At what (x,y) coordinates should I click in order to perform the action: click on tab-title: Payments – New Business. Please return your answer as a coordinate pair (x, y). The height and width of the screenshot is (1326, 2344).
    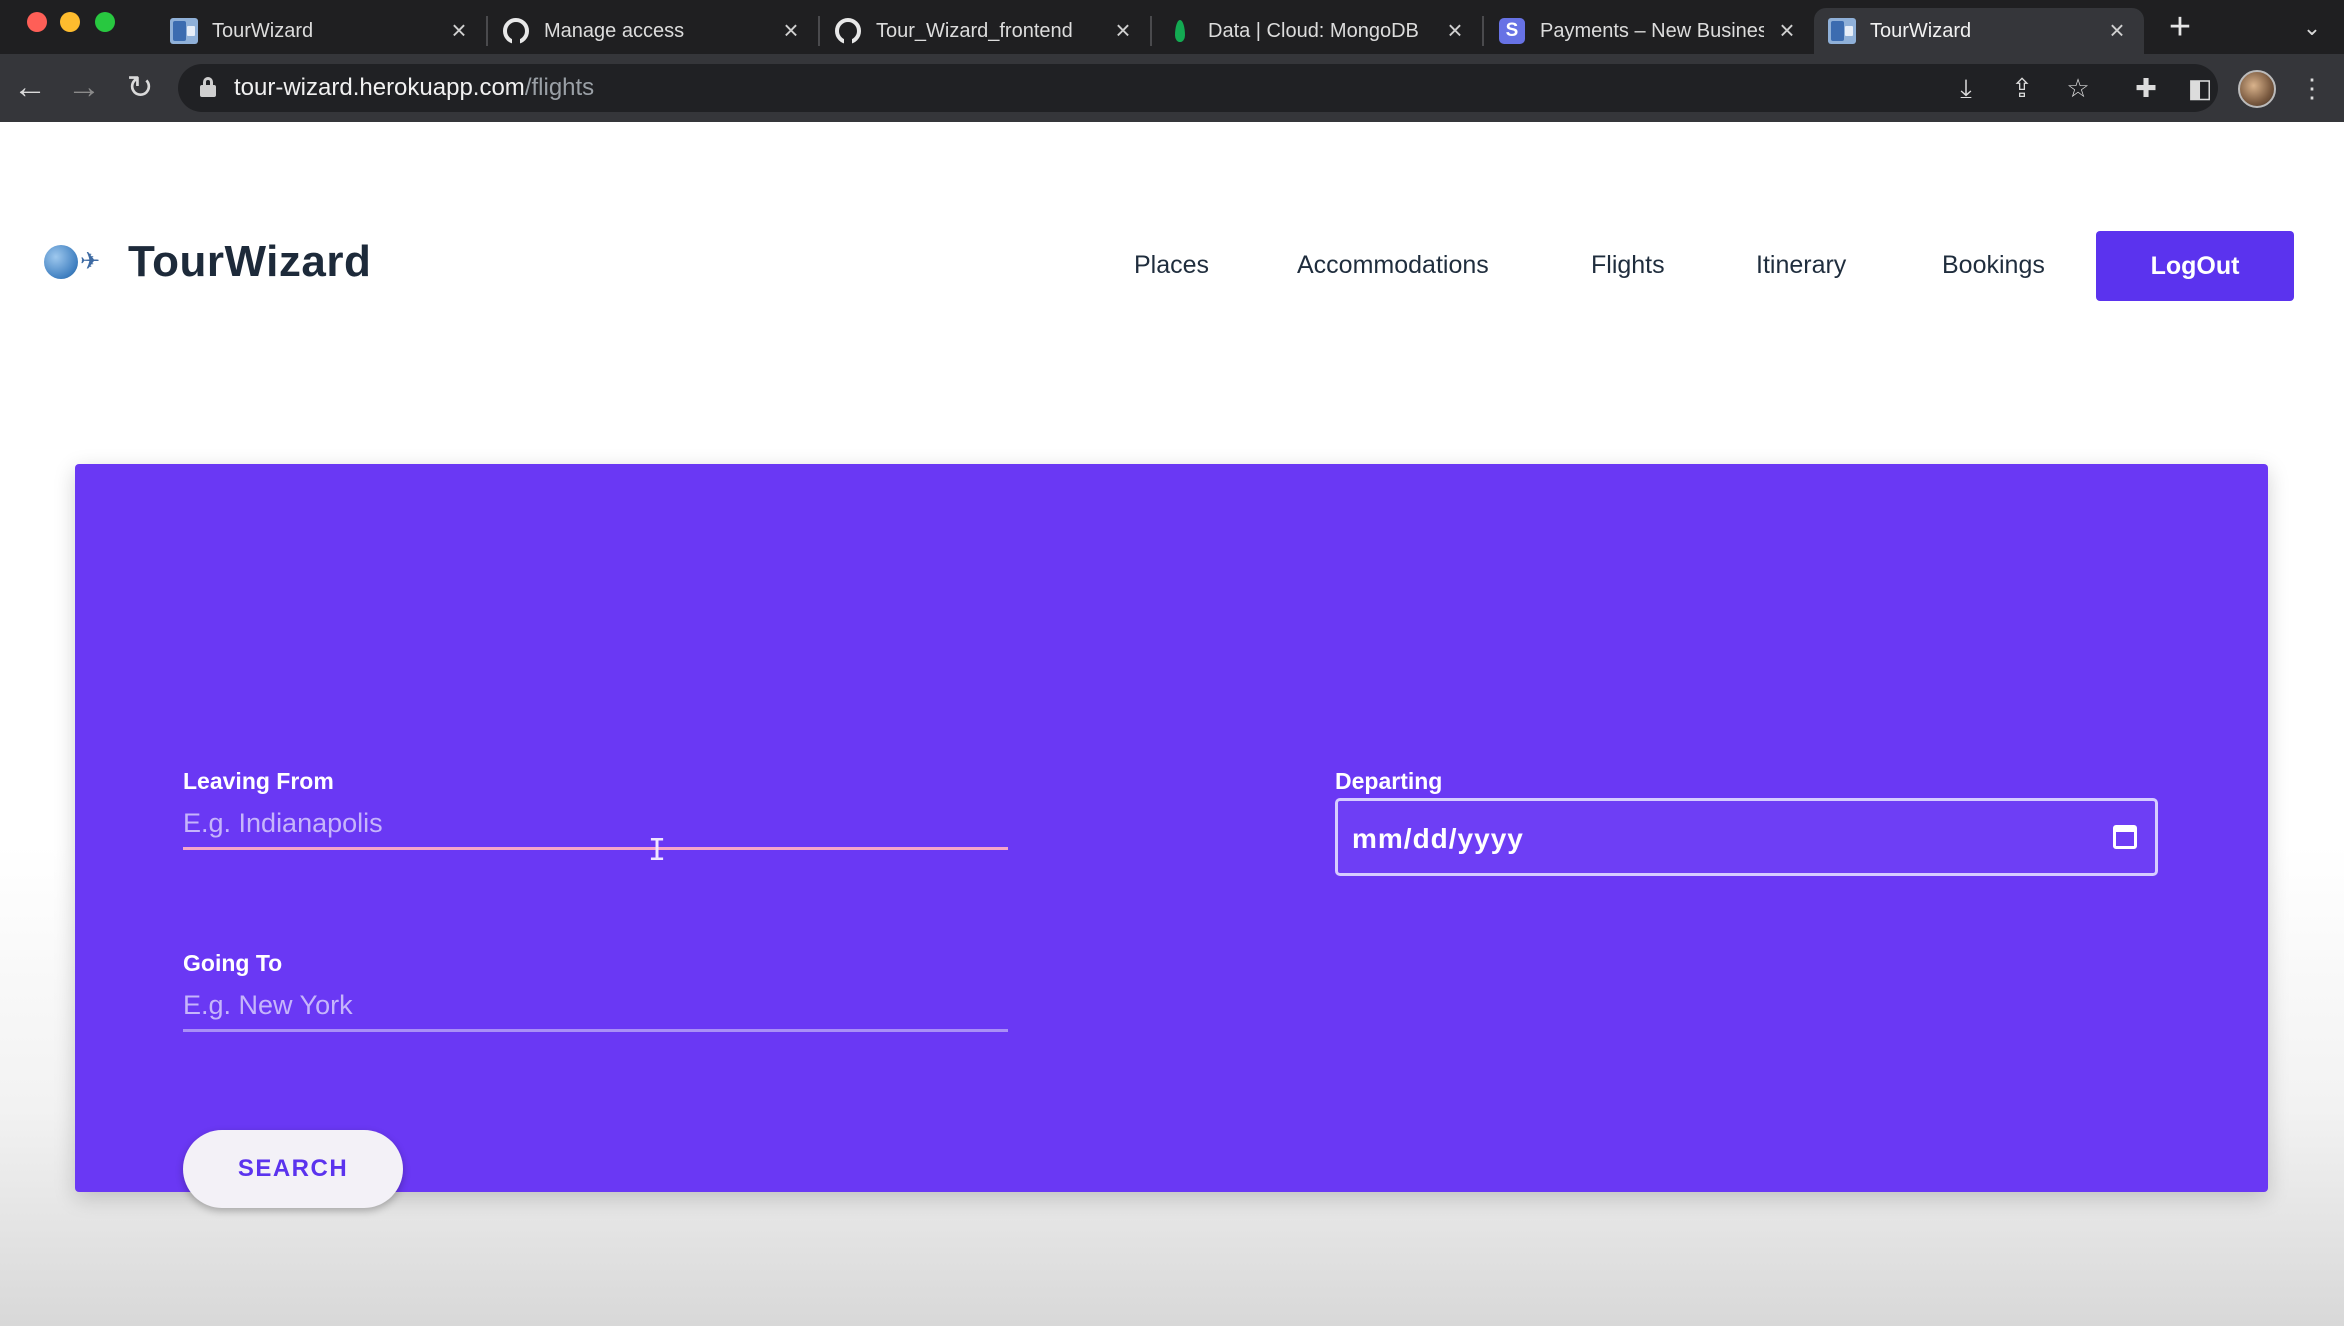
    Looking at the image, I should click on (1652, 31).